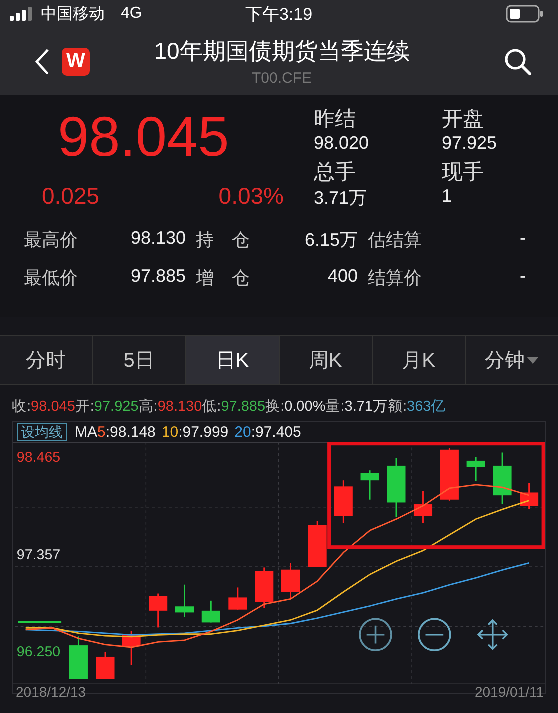  I want to click on set-ma-button: 设均线, so click(42, 432).